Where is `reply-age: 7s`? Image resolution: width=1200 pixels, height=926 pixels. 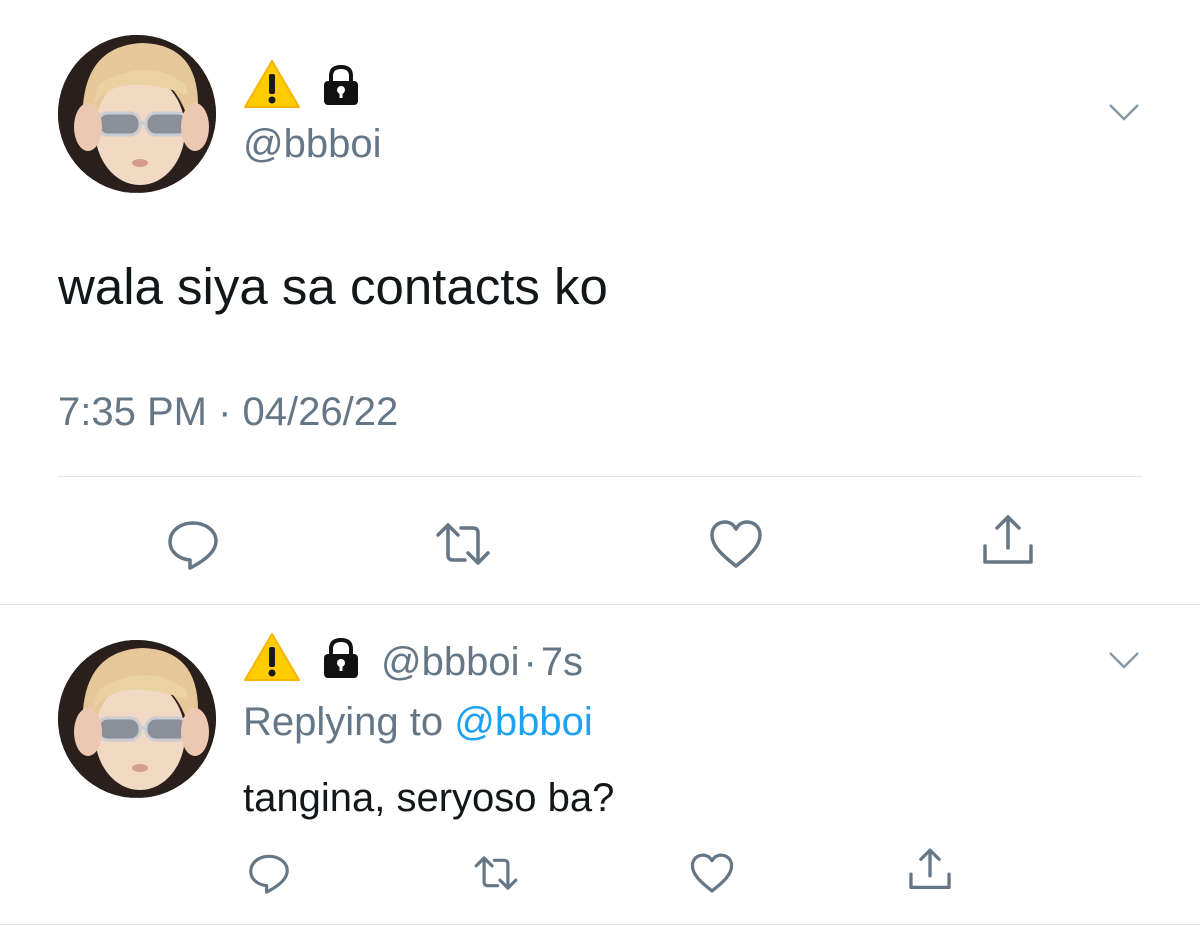
reply-age: 7s is located at coordinates (562, 662).